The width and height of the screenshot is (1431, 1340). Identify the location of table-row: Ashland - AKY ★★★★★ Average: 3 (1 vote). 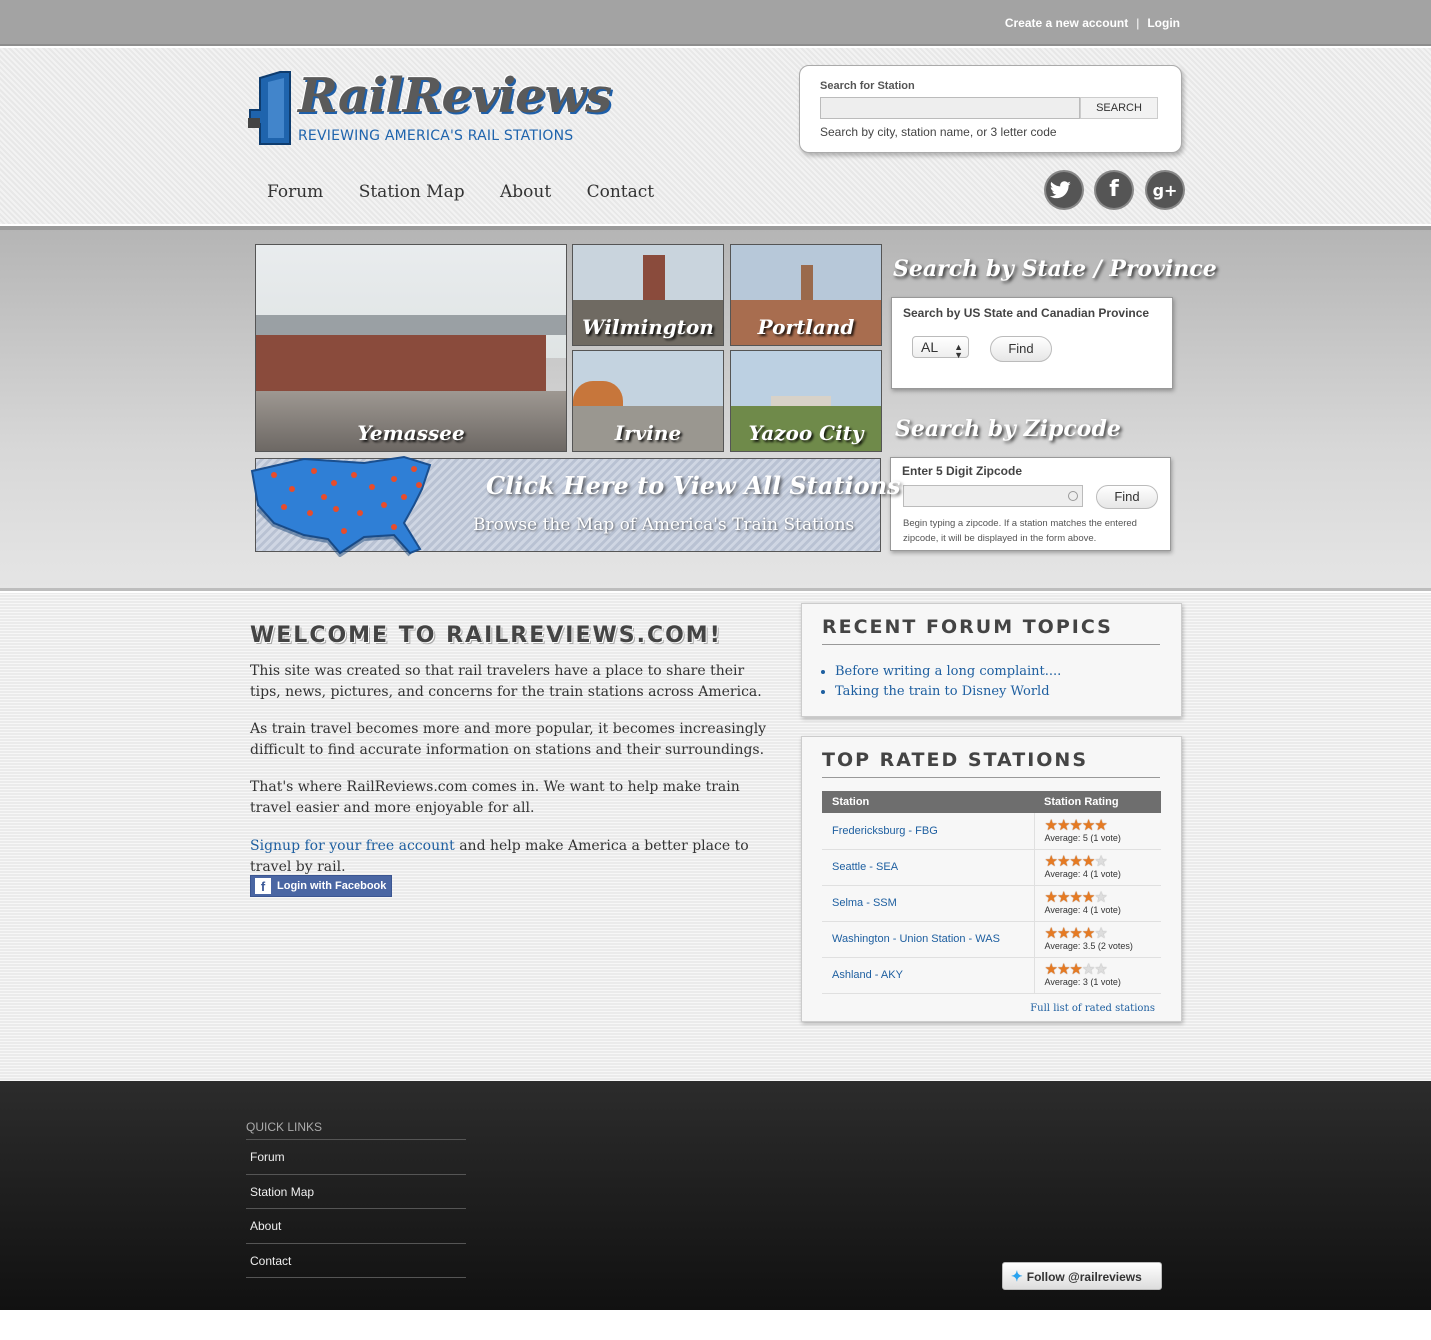
(992, 975).